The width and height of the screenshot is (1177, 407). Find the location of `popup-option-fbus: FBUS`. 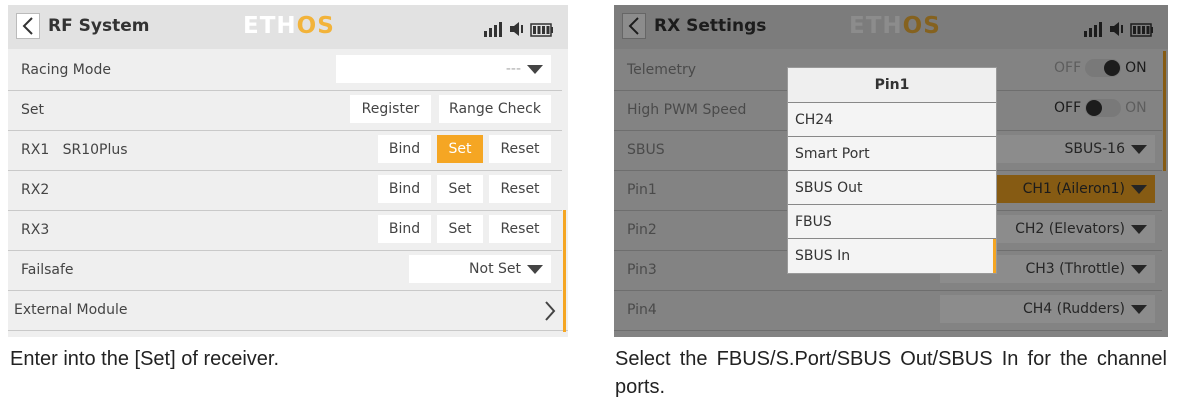

popup-option-fbus: FBUS is located at coordinates (892, 222).